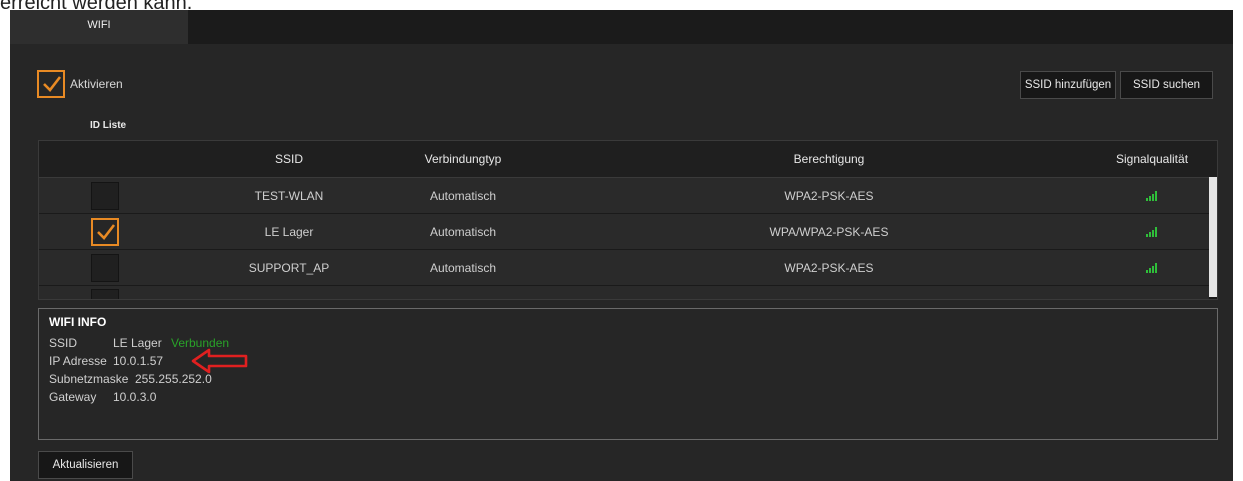  What do you see at coordinates (289, 231) in the screenshot?
I see `row-ssid: LE Lager` at bounding box center [289, 231].